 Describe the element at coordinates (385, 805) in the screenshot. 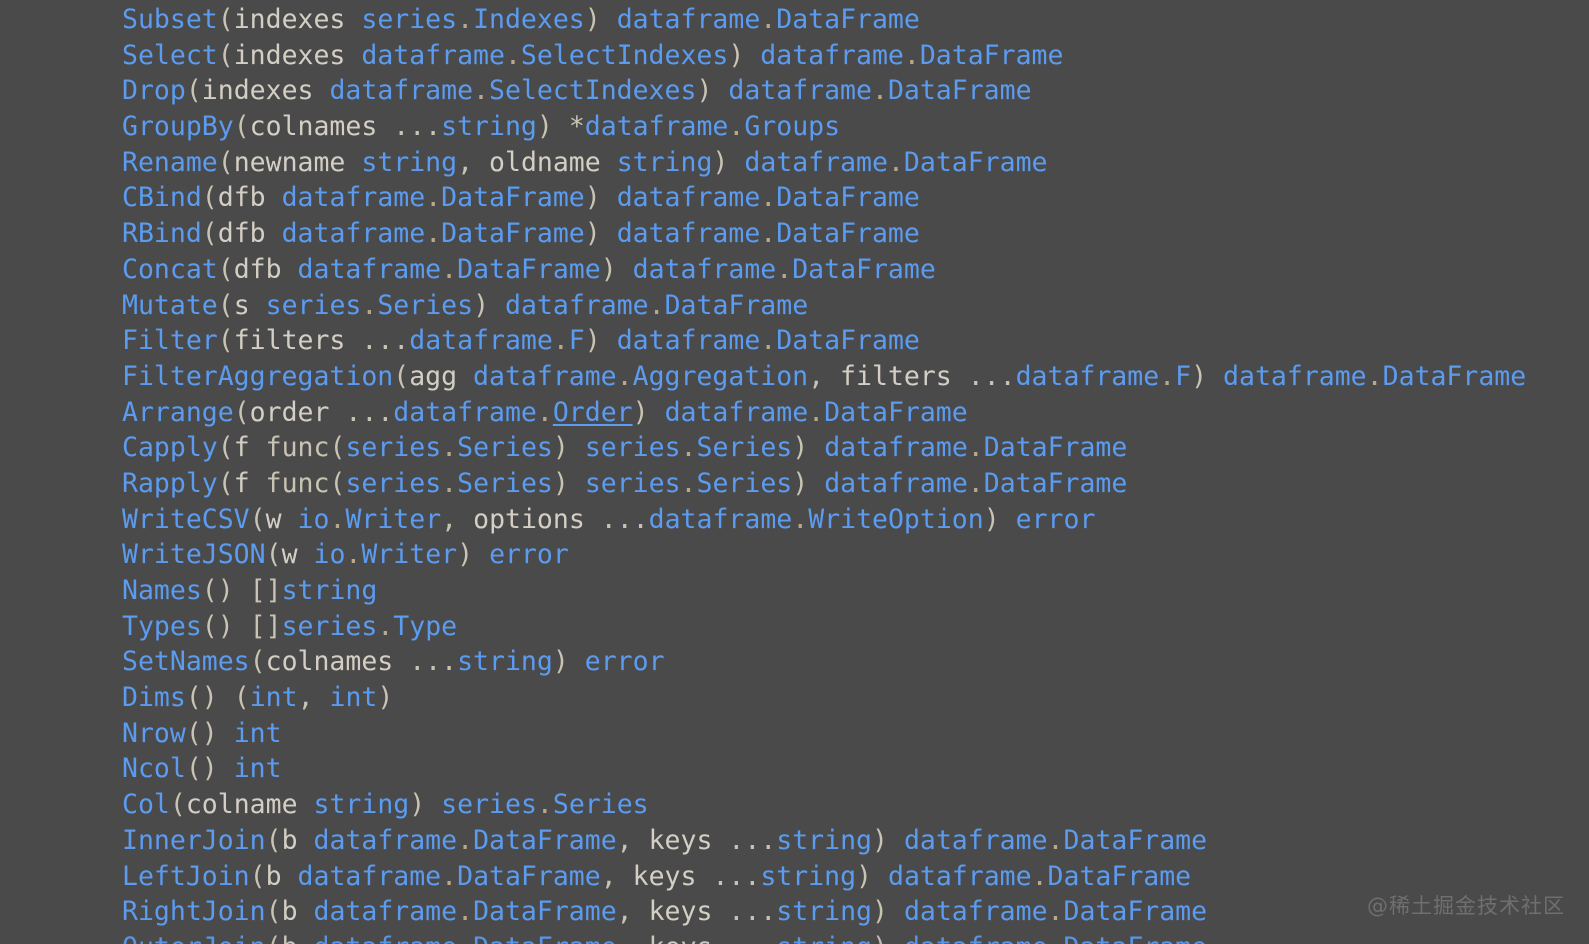

I see `signature-line-col: Col(colname string) series.Series` at that location.